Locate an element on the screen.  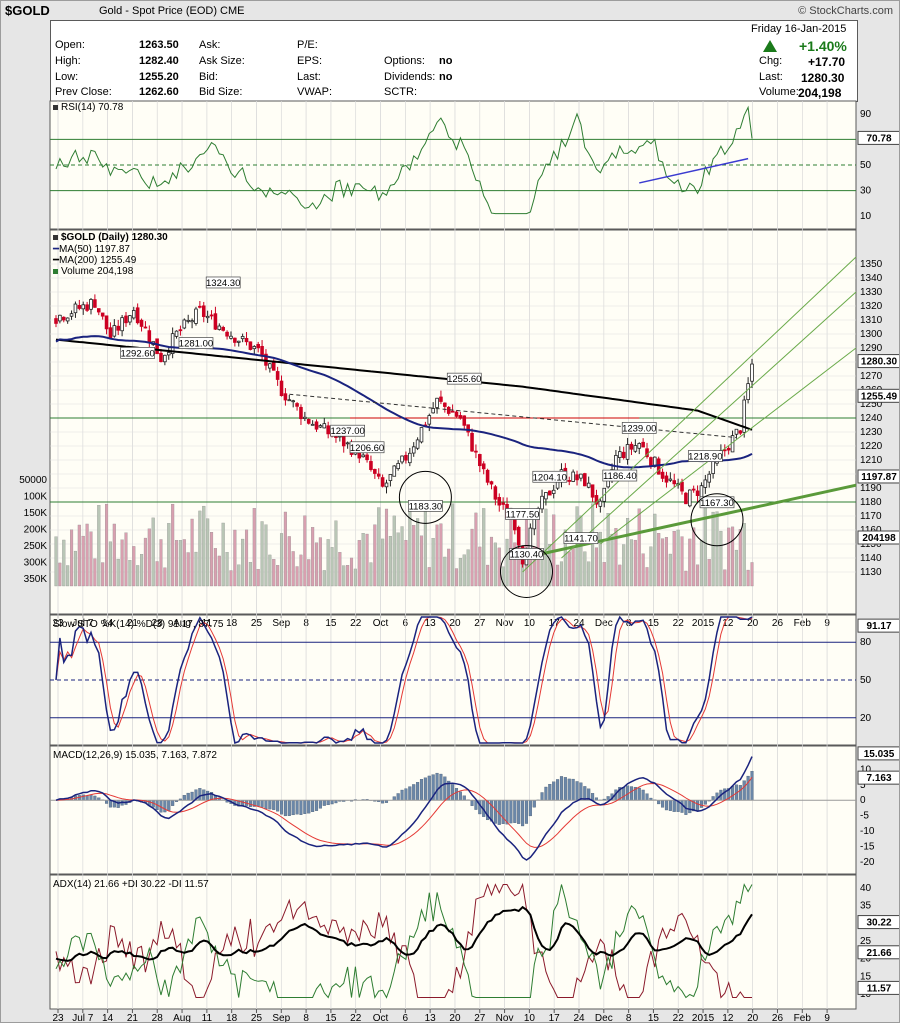
ma200-legend: ━MA(200) 1255.49 is located at coordinates (95, 260).